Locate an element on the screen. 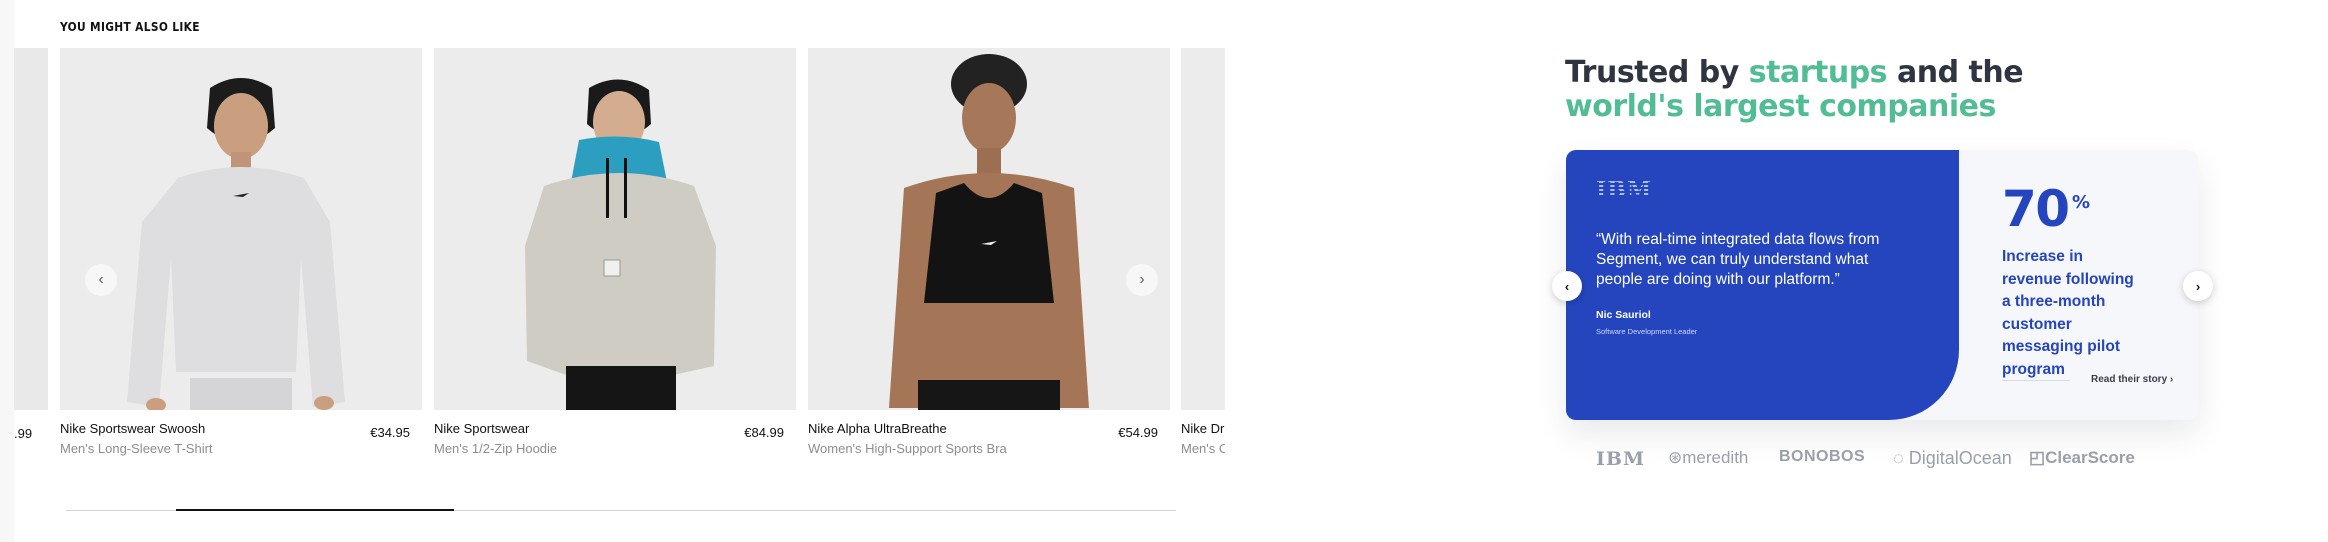  logo-meredith: ⊛meredith is located at coordinates (1708, 458).